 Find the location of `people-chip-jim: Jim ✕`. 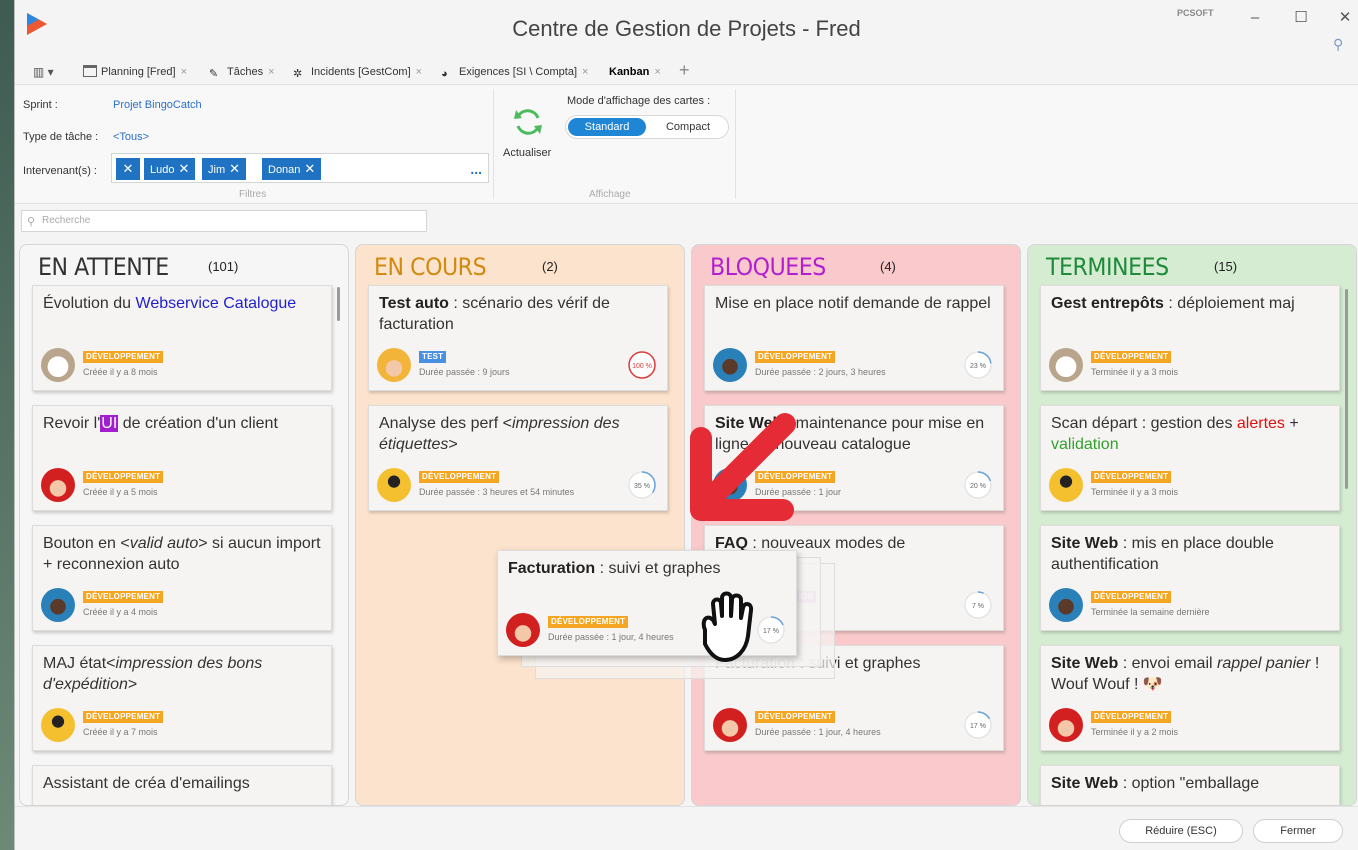

people-chip-jim: Jim ✕ is located at coordinates (224, 169).